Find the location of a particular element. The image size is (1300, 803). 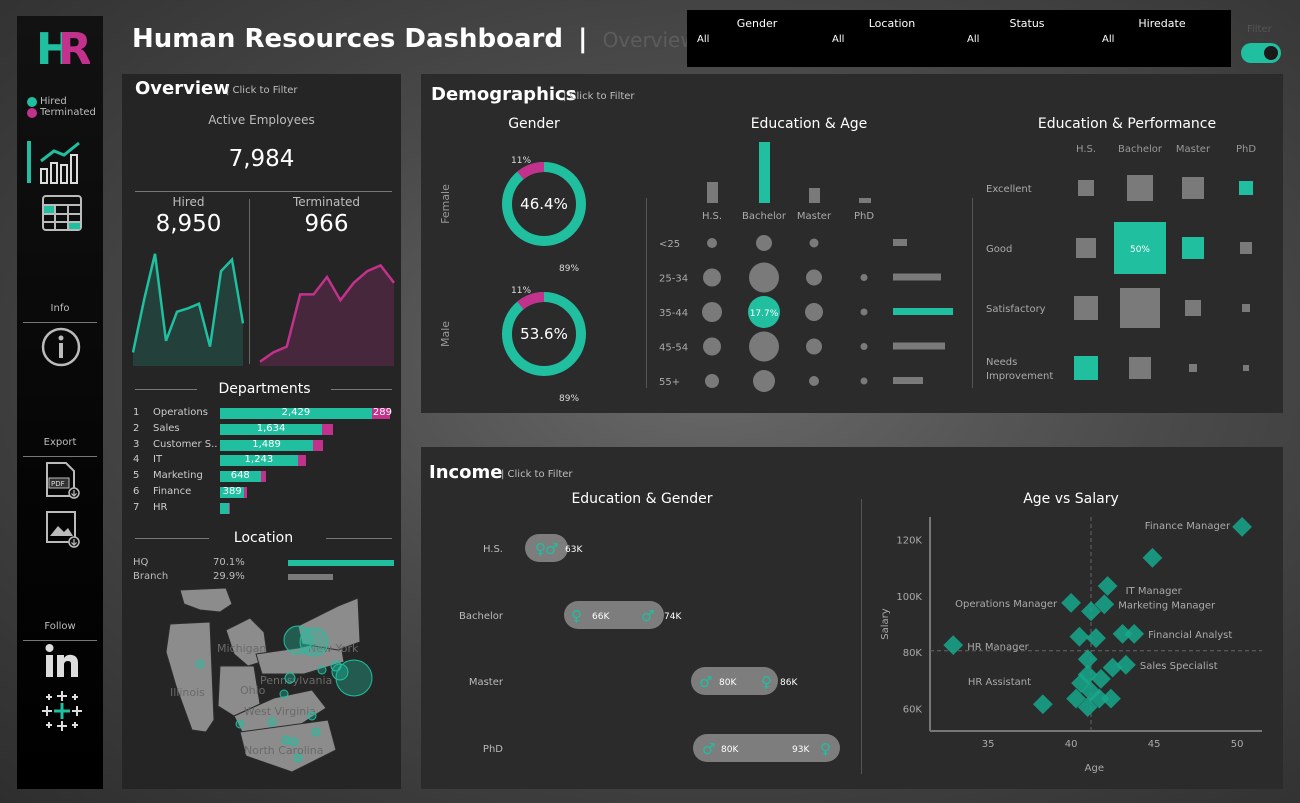

department-row: 6 Finance 389 is located at coordinates (265, 493).